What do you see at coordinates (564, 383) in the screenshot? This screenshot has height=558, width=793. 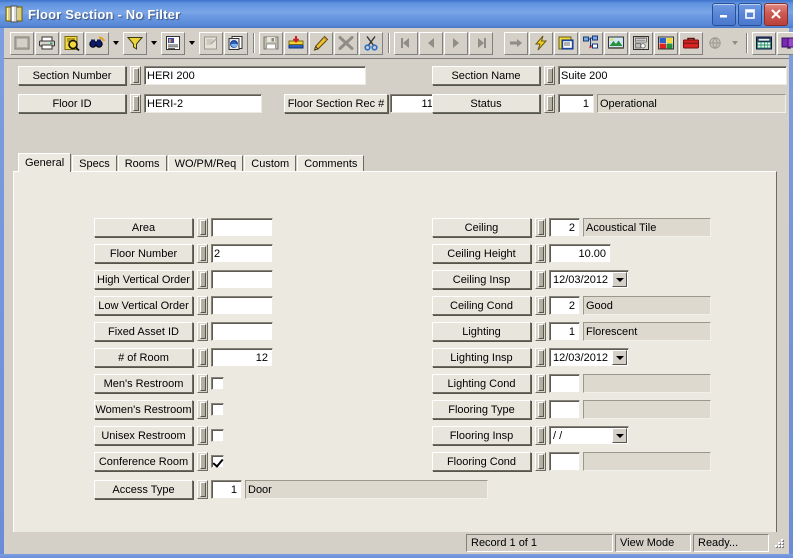 I see `lighting-cond-code-input` at bounding box center [564, 383].